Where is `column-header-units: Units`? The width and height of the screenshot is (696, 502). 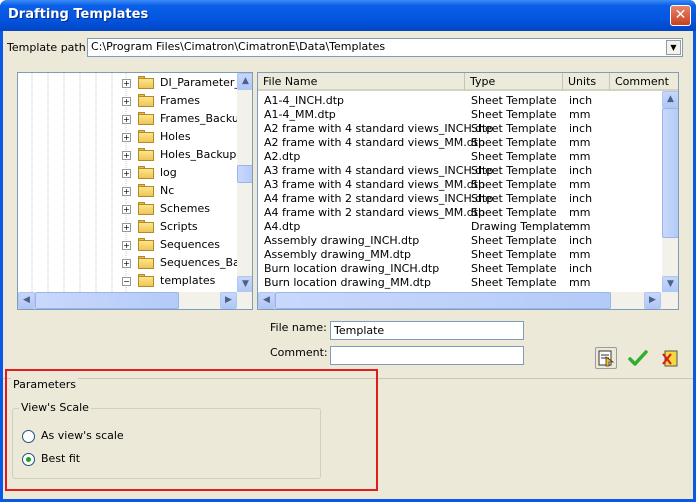
column-header-units: Units is located at coordinates (586, 82).